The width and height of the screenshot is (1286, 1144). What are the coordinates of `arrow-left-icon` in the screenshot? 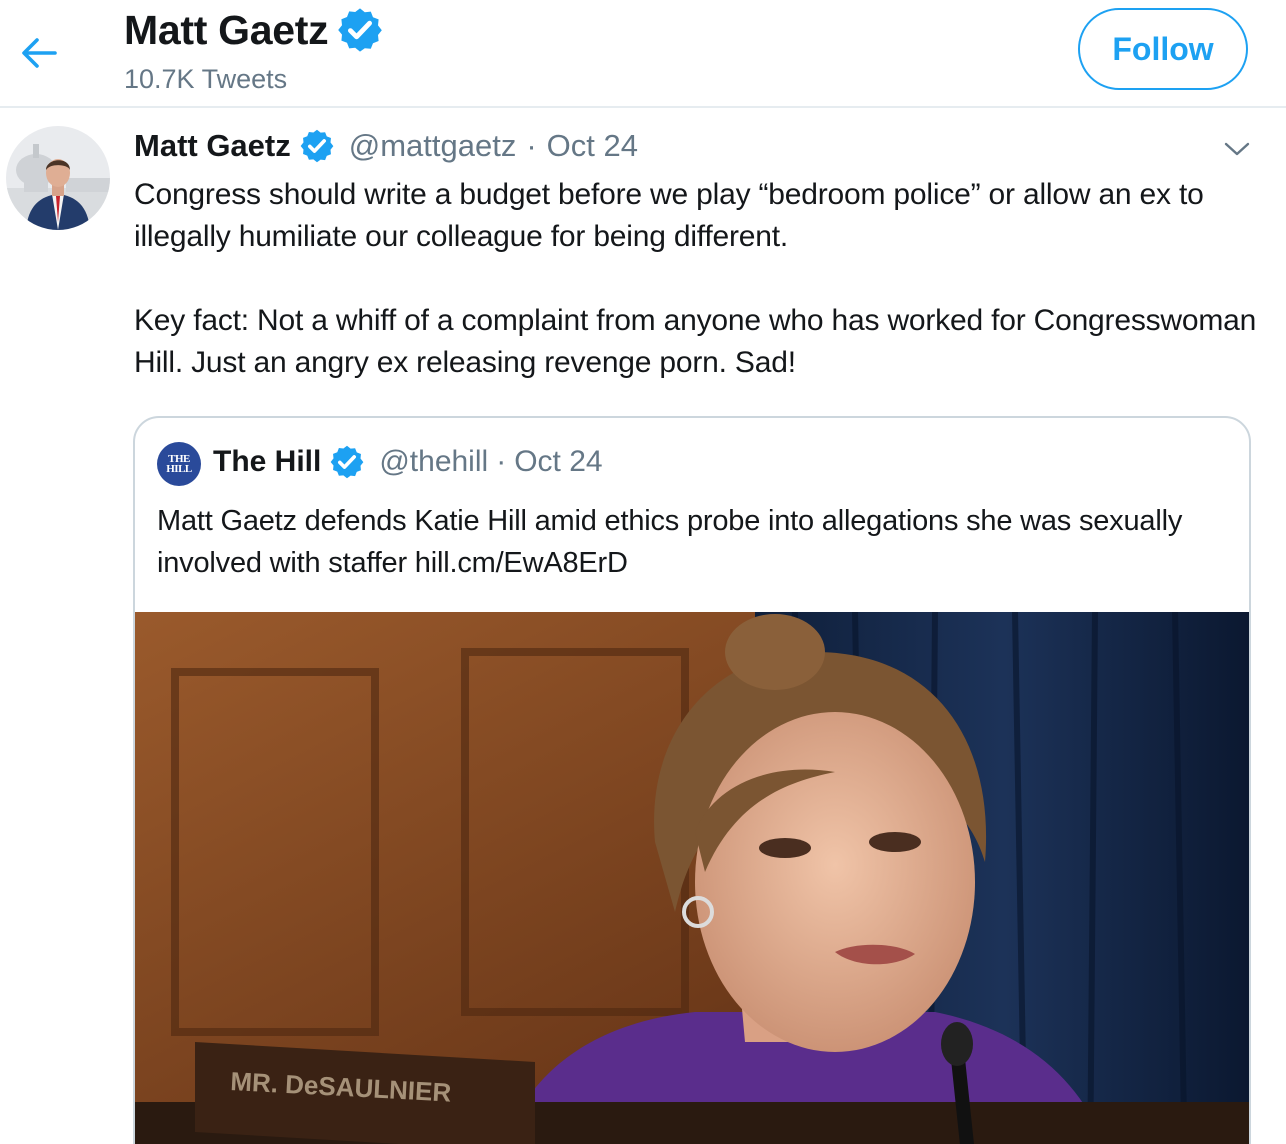 It's located at (39, 53).